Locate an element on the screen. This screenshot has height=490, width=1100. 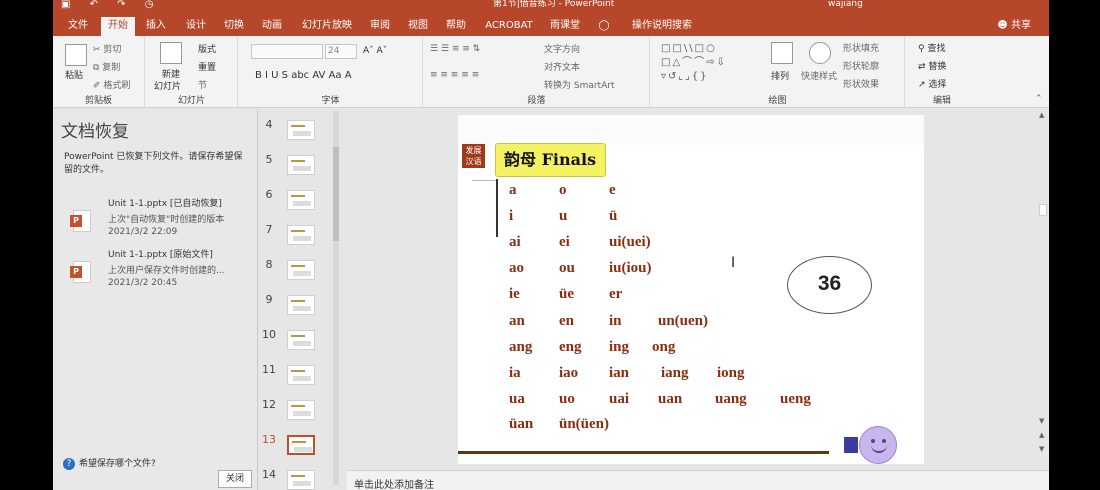
paragraph-label: 段落 is located at coordinates (536, 101).